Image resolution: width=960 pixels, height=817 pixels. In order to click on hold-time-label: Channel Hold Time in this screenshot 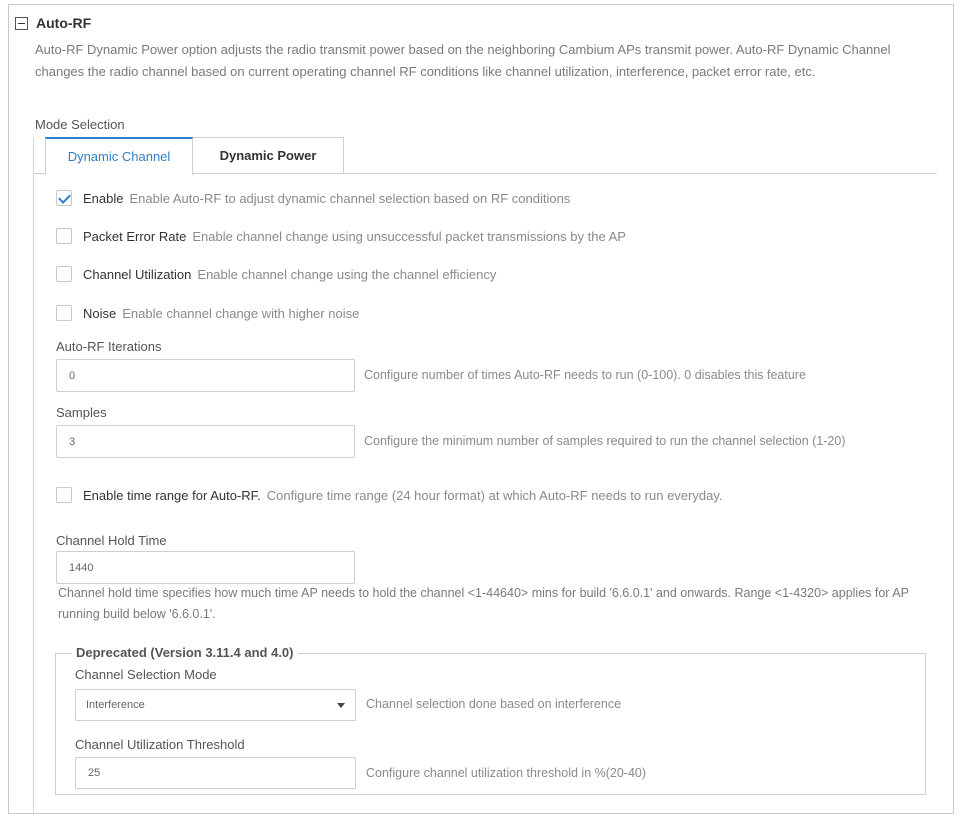, I will do `click(111, 540)`.